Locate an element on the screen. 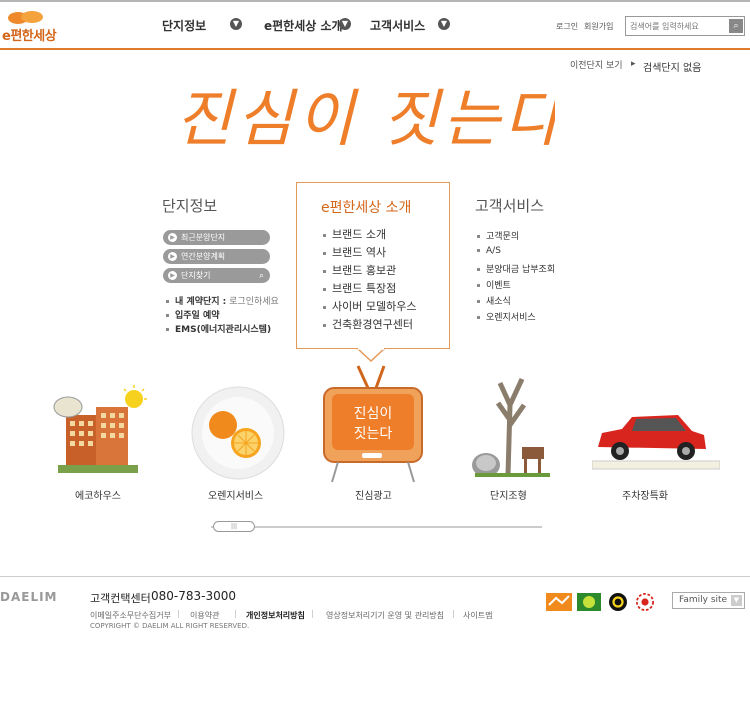 The image size is (750, 718). login-link: 로그인 is located at coordinates (567, 26).